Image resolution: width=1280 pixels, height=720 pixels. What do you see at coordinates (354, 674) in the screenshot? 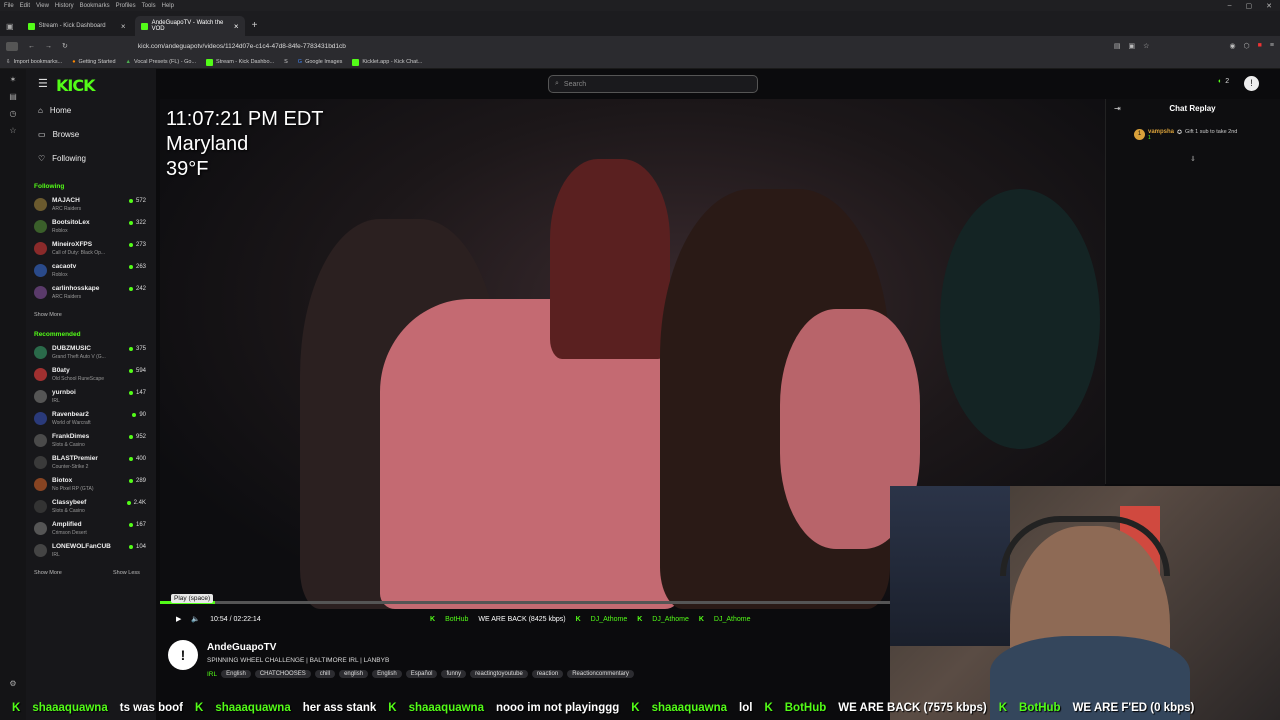
I see `tag-pill: english` at bounding box center [354, 674].